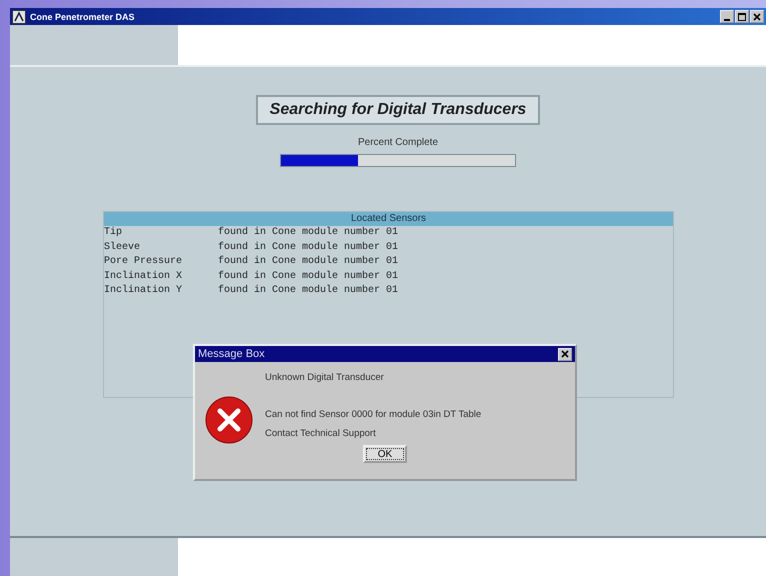 This screenshot has height=576, width=766. I want to click on maximize-button, so click(742, 16).